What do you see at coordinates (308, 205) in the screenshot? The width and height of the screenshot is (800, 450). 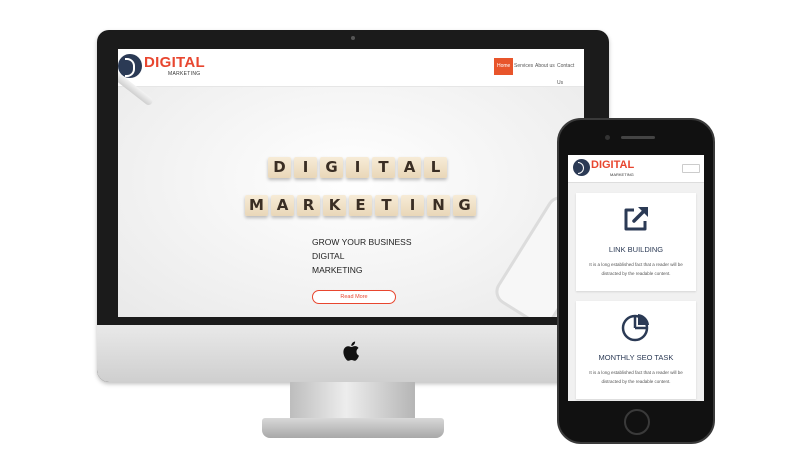 I see `letter-tile: R` at bounding box center [308, 205].